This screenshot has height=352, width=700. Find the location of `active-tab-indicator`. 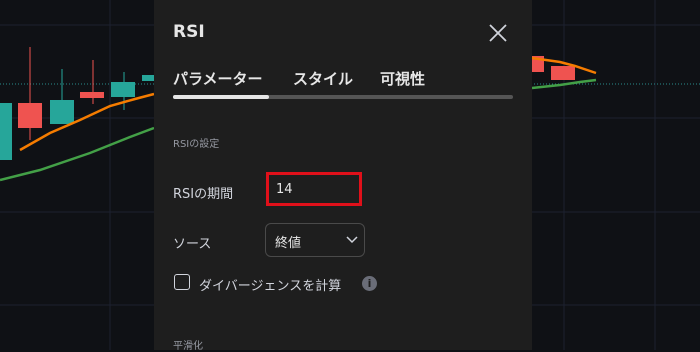

active-tab-indicator is located at coordinates (221, 97).